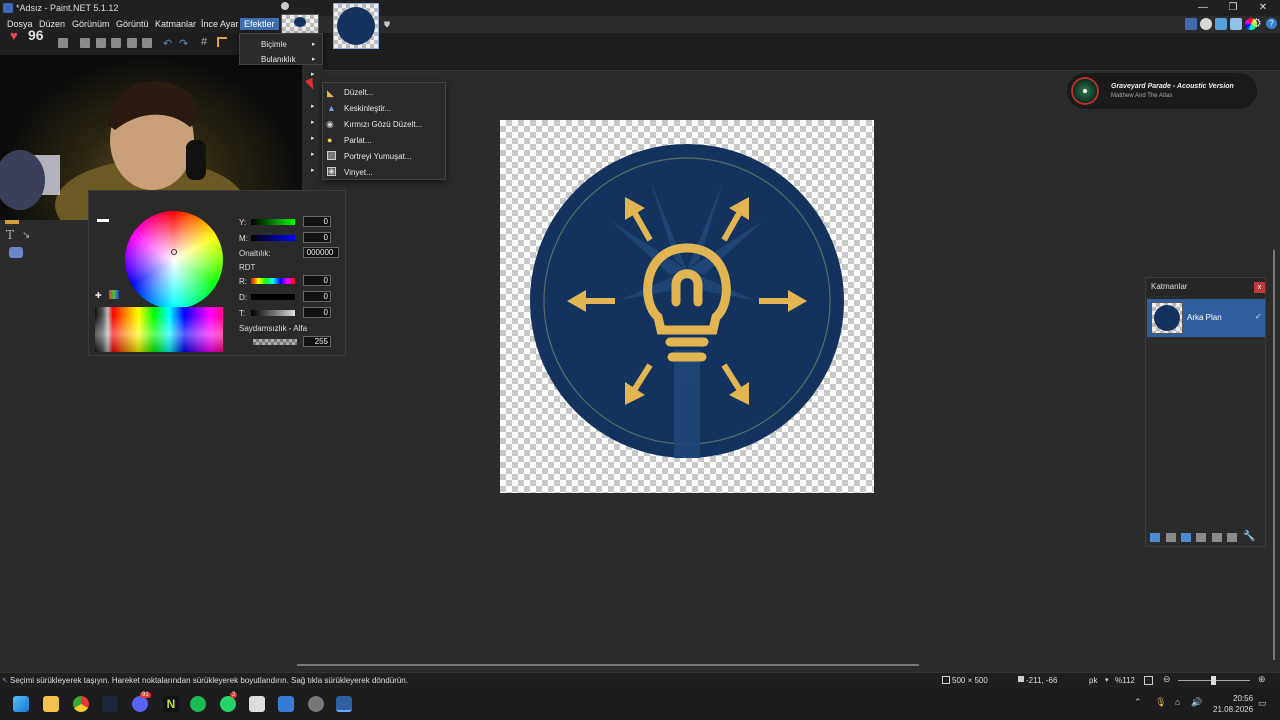  I want to click on menu-effects: Efektler, so click(259, 24).